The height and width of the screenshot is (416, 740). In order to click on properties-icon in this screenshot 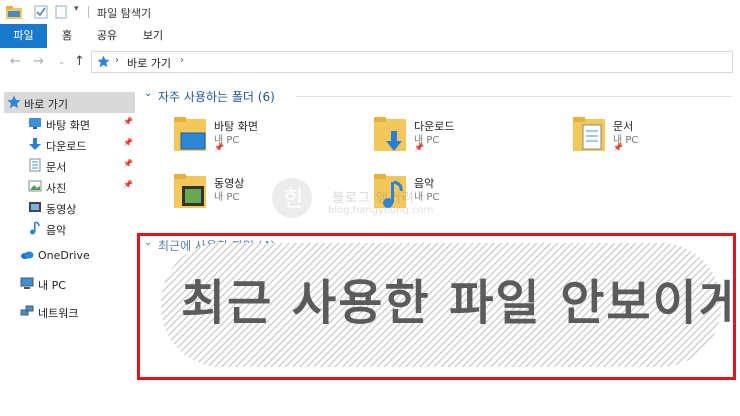, I will do `click(41, 12)`.